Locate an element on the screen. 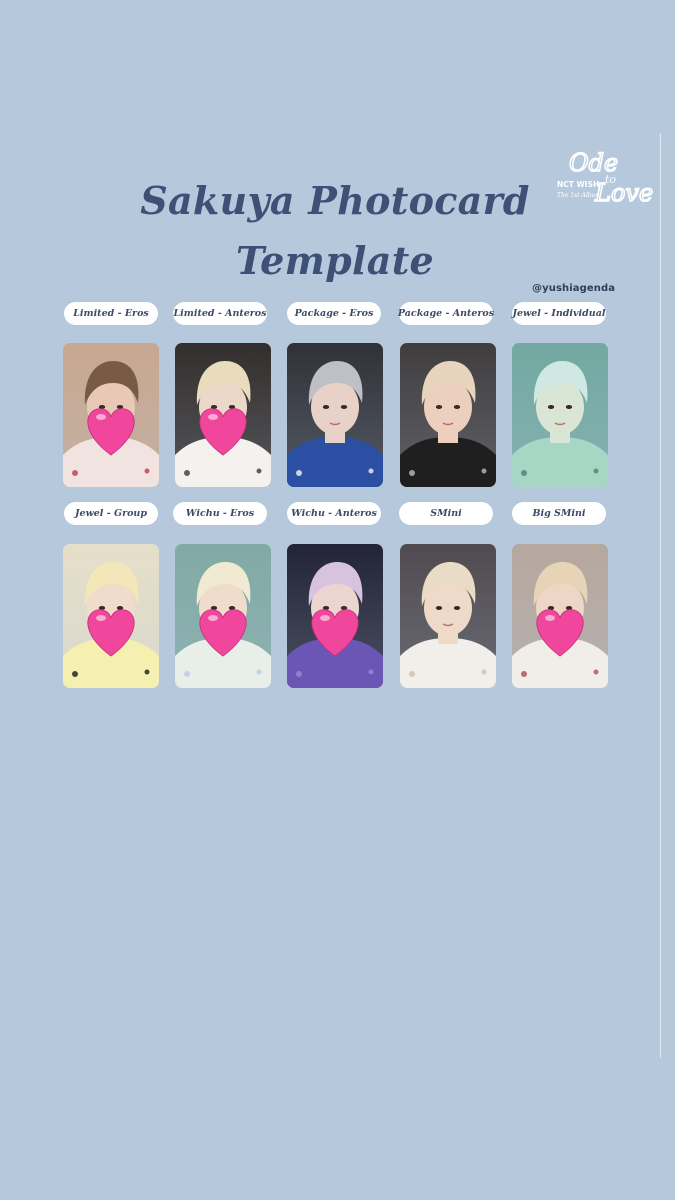 Image resolution: width=675 pixels, height=1200 pixels. card-label: Jewel - Group is located at coordinates (111, 513).